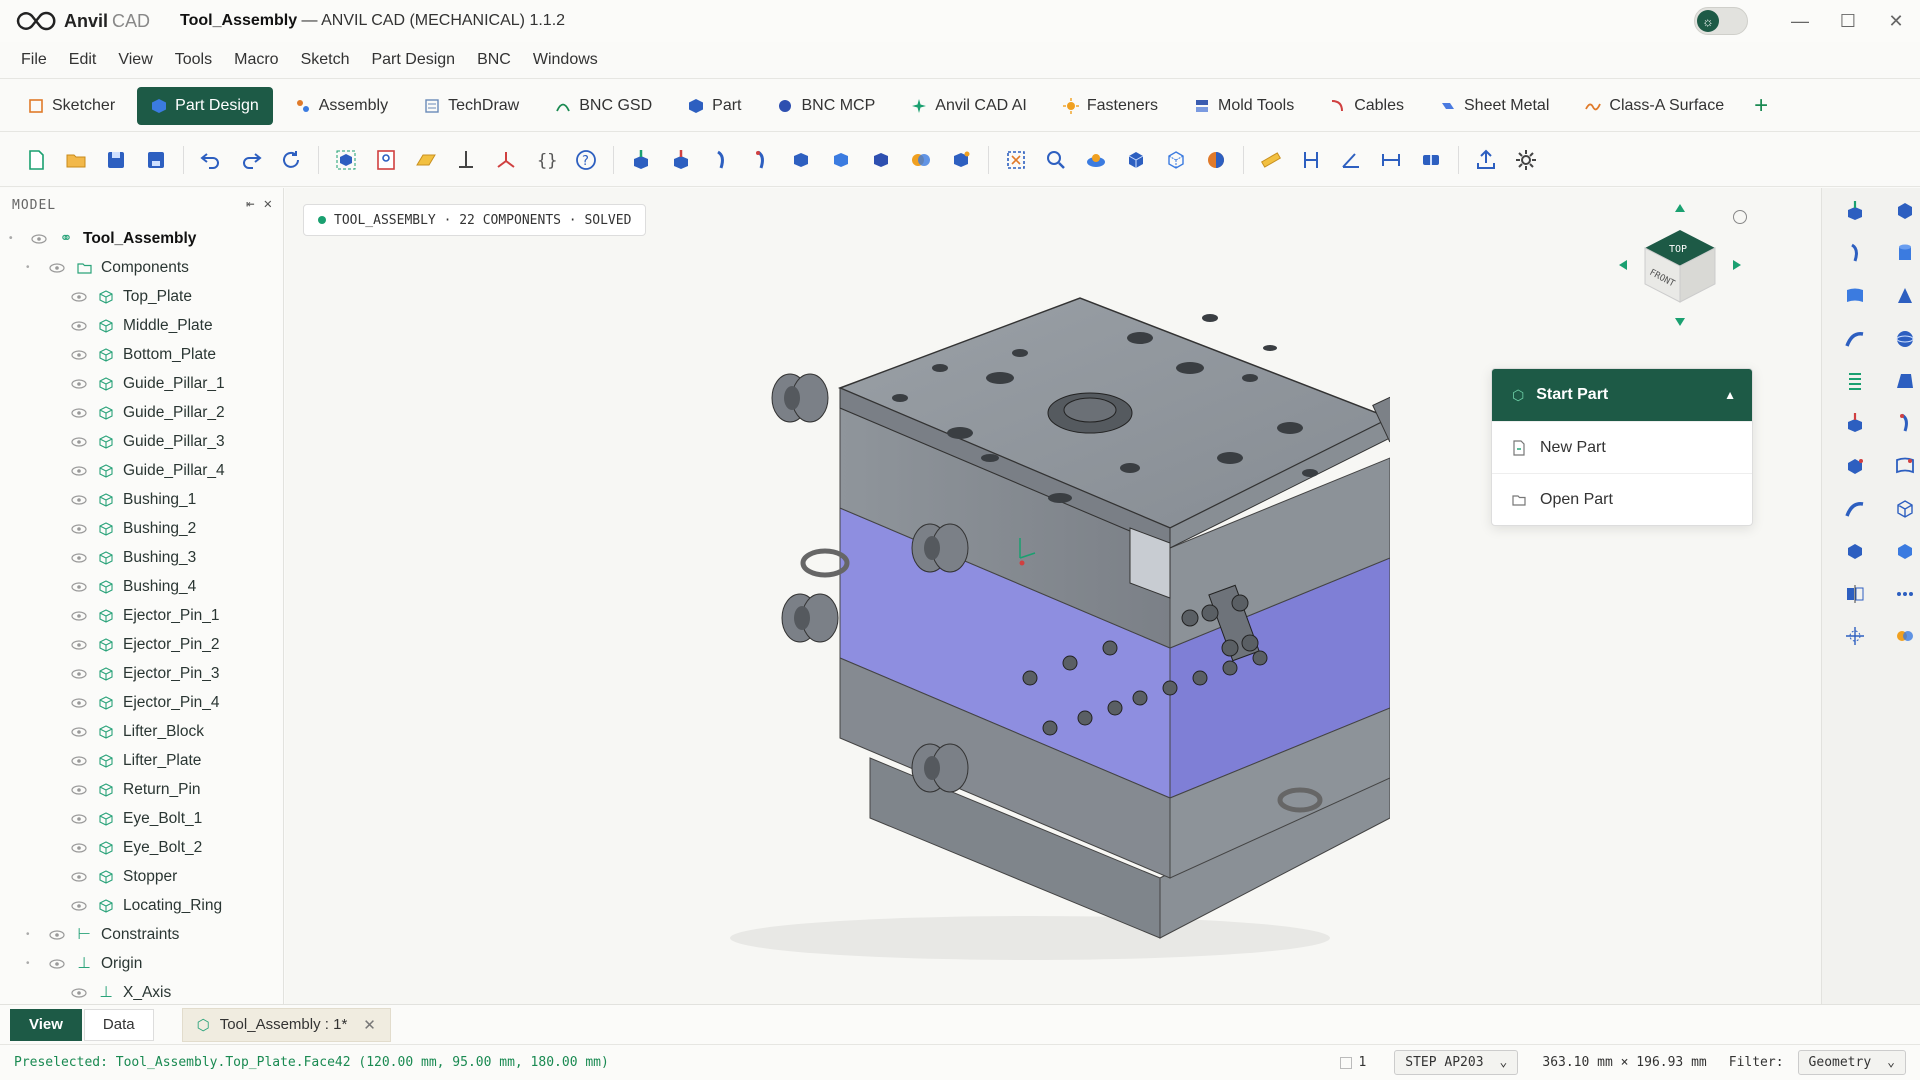  What do you see at coordinates (1271, 160) in the screenshot?
I see `ruler-icon` at bounding box center [1271, 160].